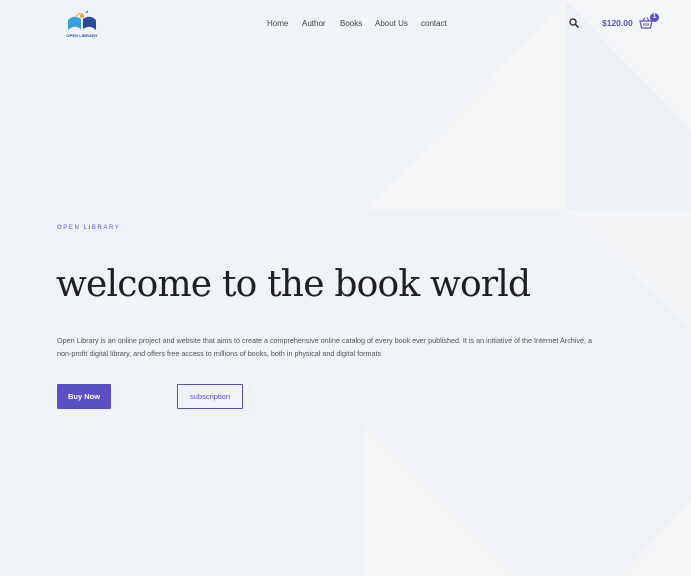 Image resolution: width=691 pixels, height=576 pixels. Describe the element at coordinates (82, 35) in the screenshot. I see `logo-text: OPEN LIBRARY` at that location.